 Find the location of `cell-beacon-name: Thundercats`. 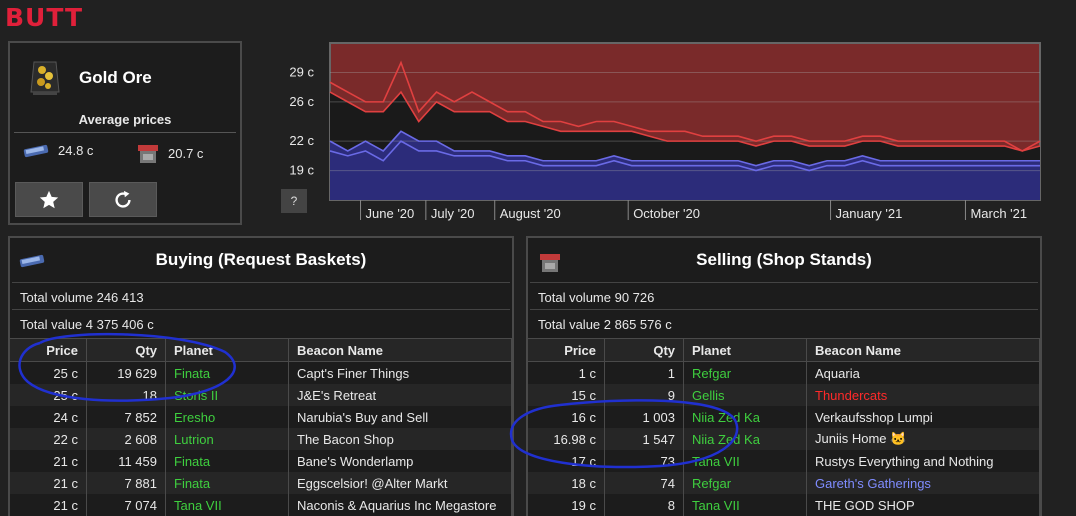

cell-beacon-name: Thundercats is located at coordinates (923, 395).